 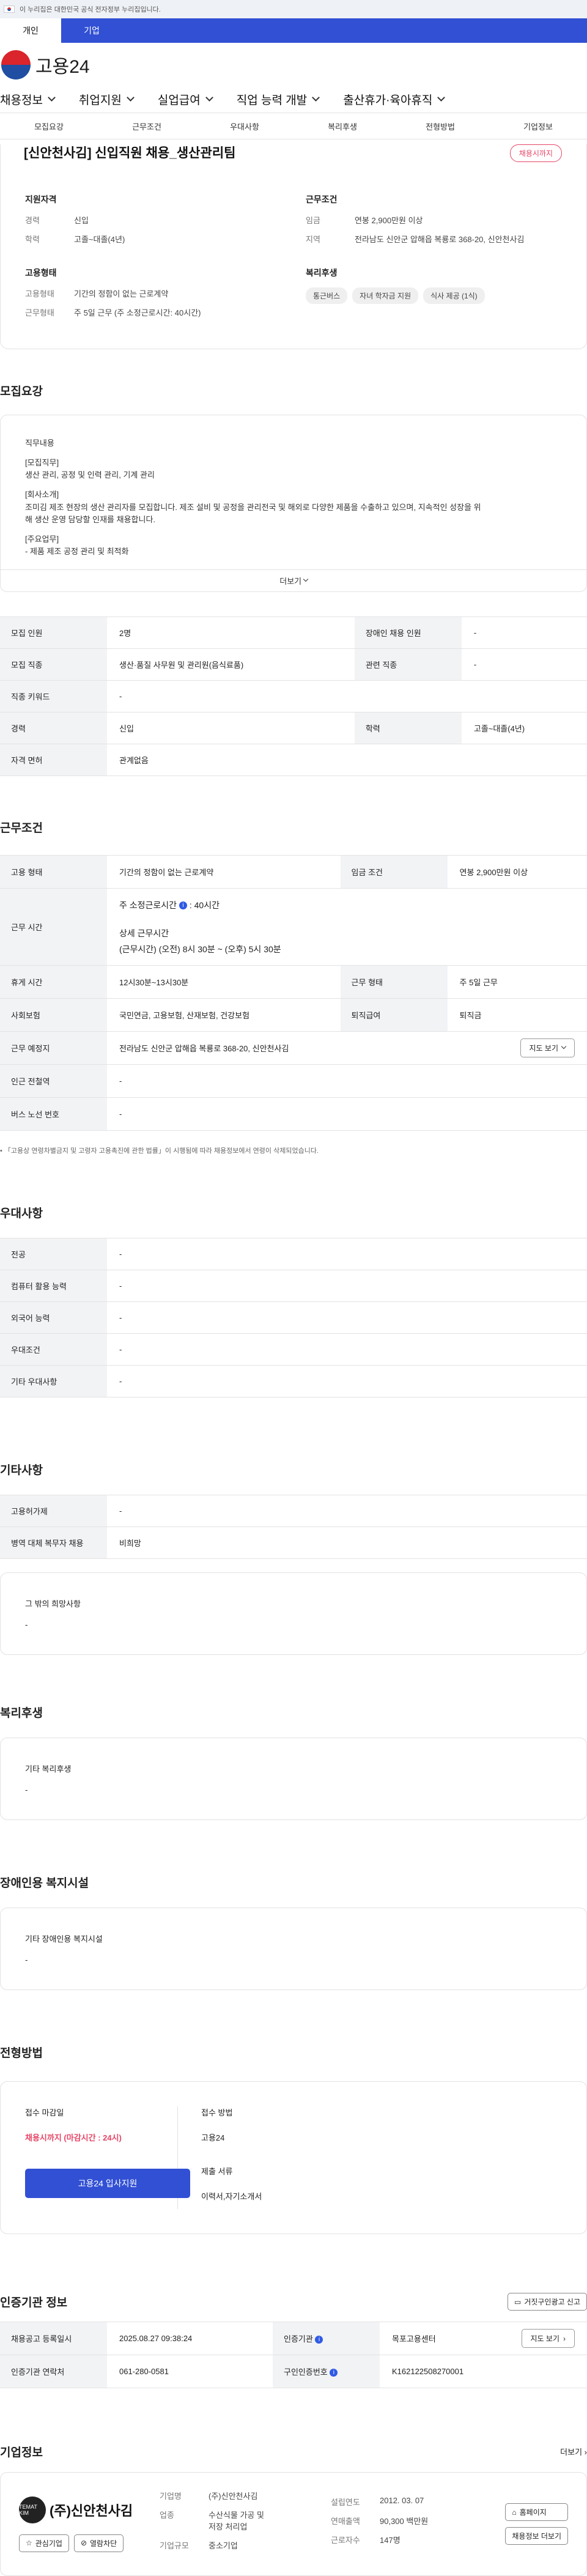 I want to click on tab-process: 전형방법, so click(x=440, y=126).